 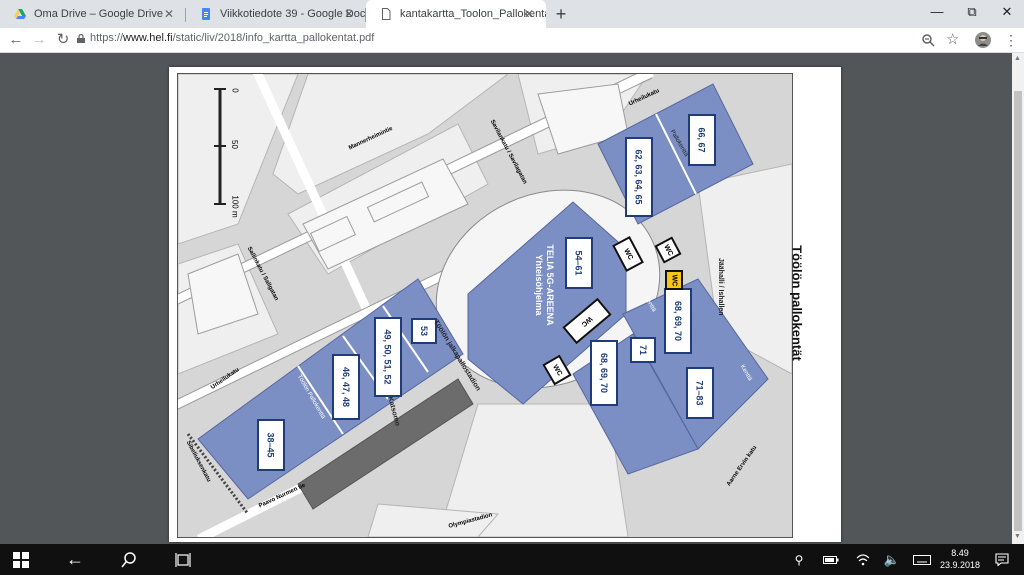 I want to click on field-label-71-83: 71–83, so click(x=700, y=393).